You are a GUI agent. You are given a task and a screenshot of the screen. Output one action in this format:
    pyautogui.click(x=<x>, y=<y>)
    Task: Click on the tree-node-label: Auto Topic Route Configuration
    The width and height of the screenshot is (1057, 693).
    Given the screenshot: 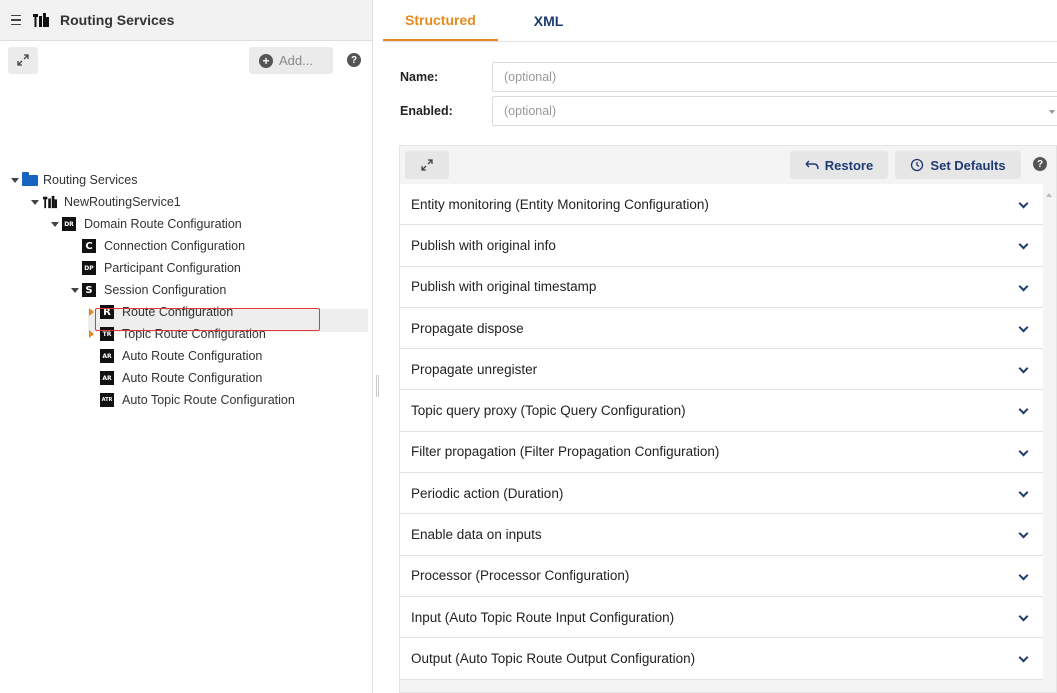 What is the action you would take?
    pyautogui.click(x=208, y=400)
    